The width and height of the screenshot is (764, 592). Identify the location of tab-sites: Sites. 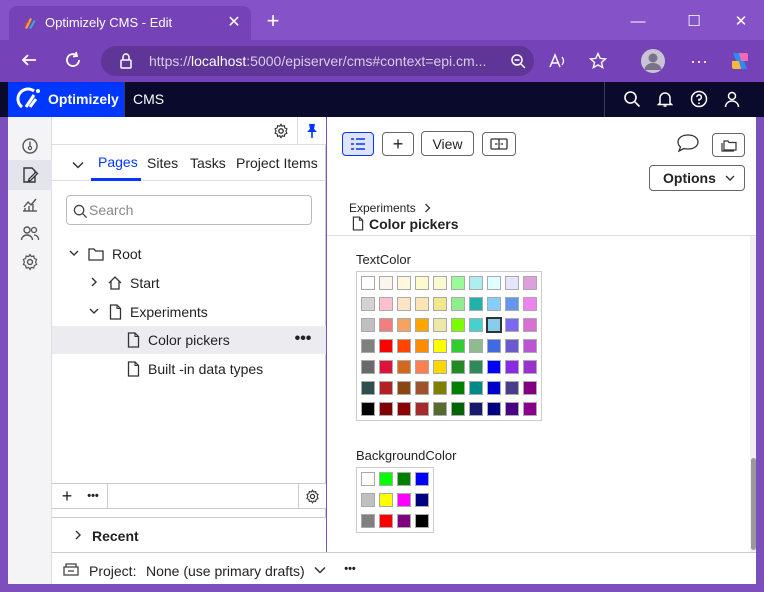
(162, 163).